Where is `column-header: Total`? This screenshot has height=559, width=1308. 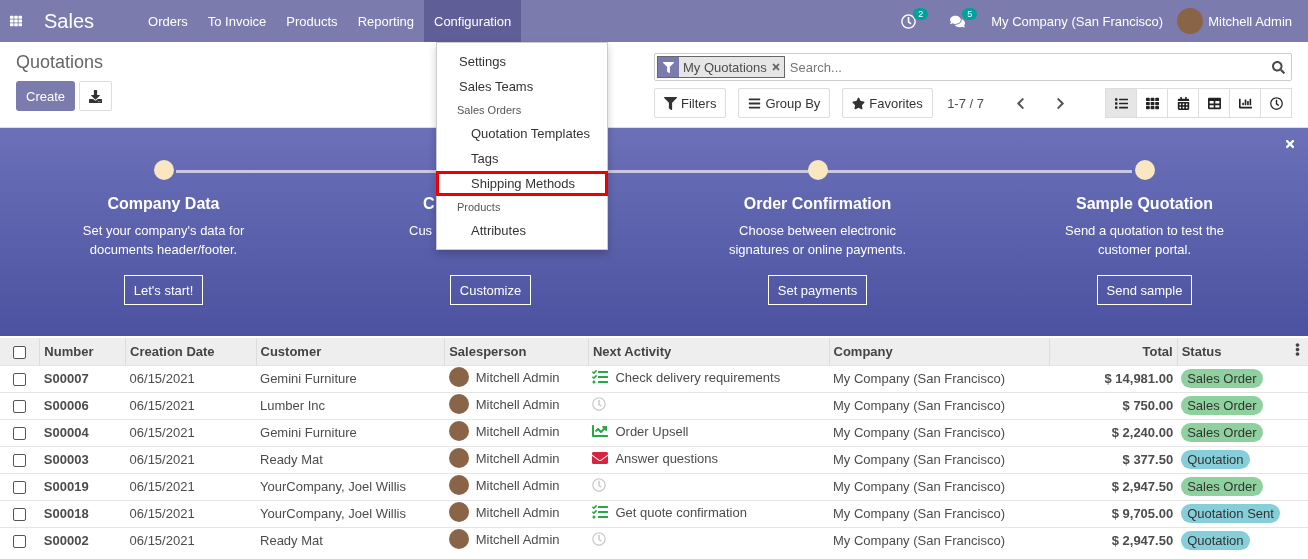 column-header: Total is located at coordinates (1113, 351).